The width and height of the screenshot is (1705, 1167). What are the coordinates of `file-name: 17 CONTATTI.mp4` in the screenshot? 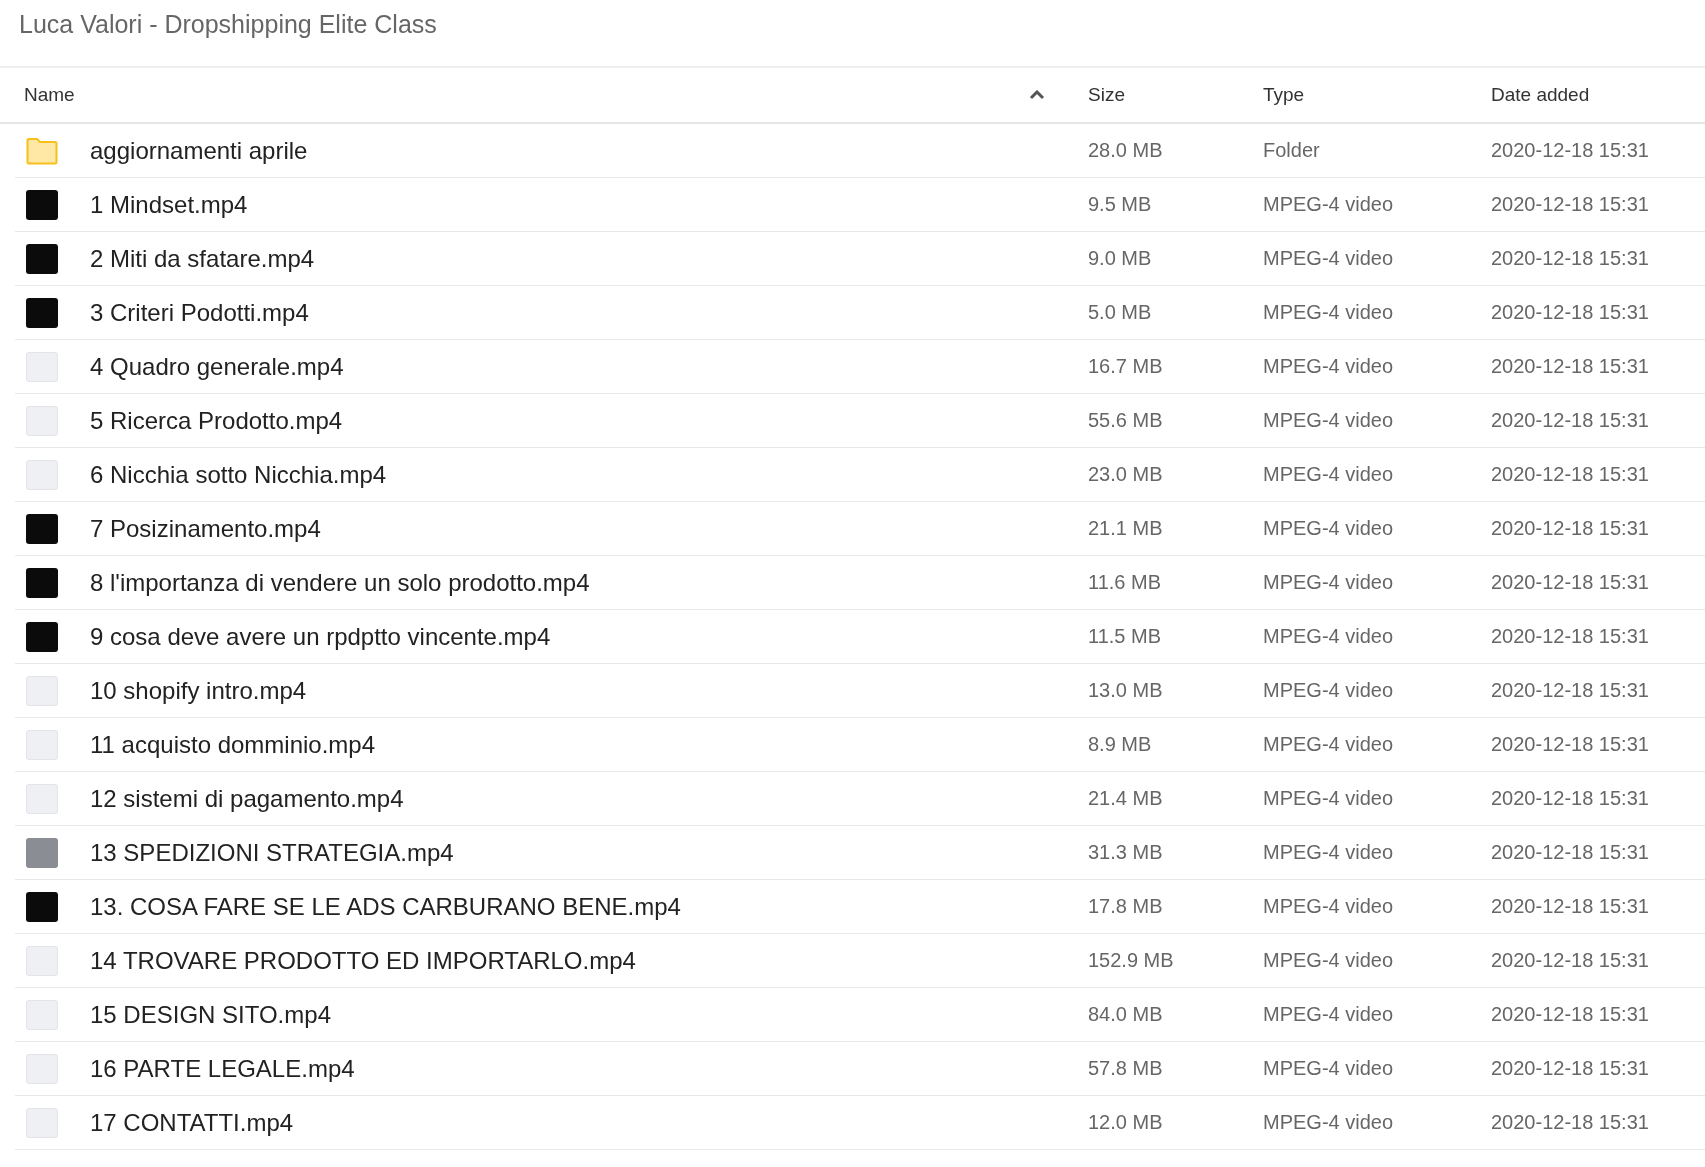 It's located at (192, 1122).